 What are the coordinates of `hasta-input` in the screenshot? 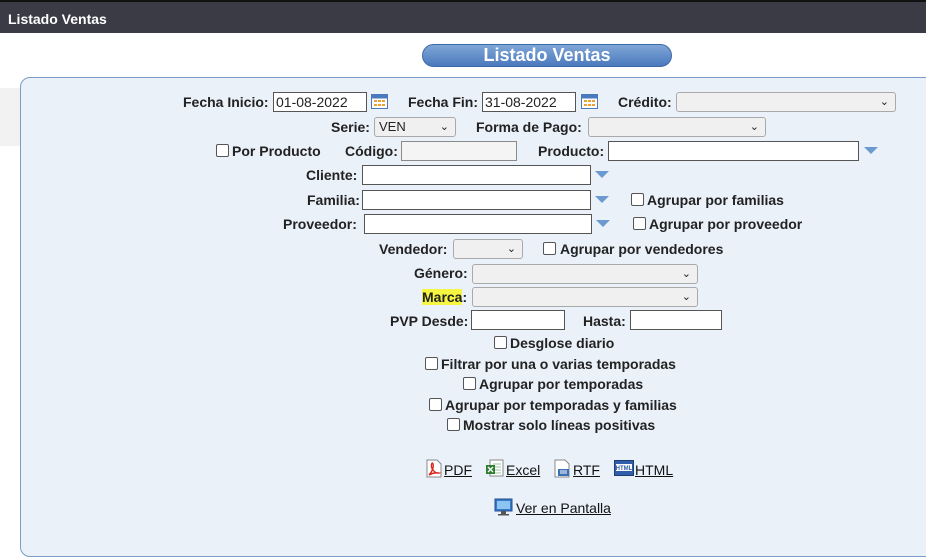 It's located at (676, 320).